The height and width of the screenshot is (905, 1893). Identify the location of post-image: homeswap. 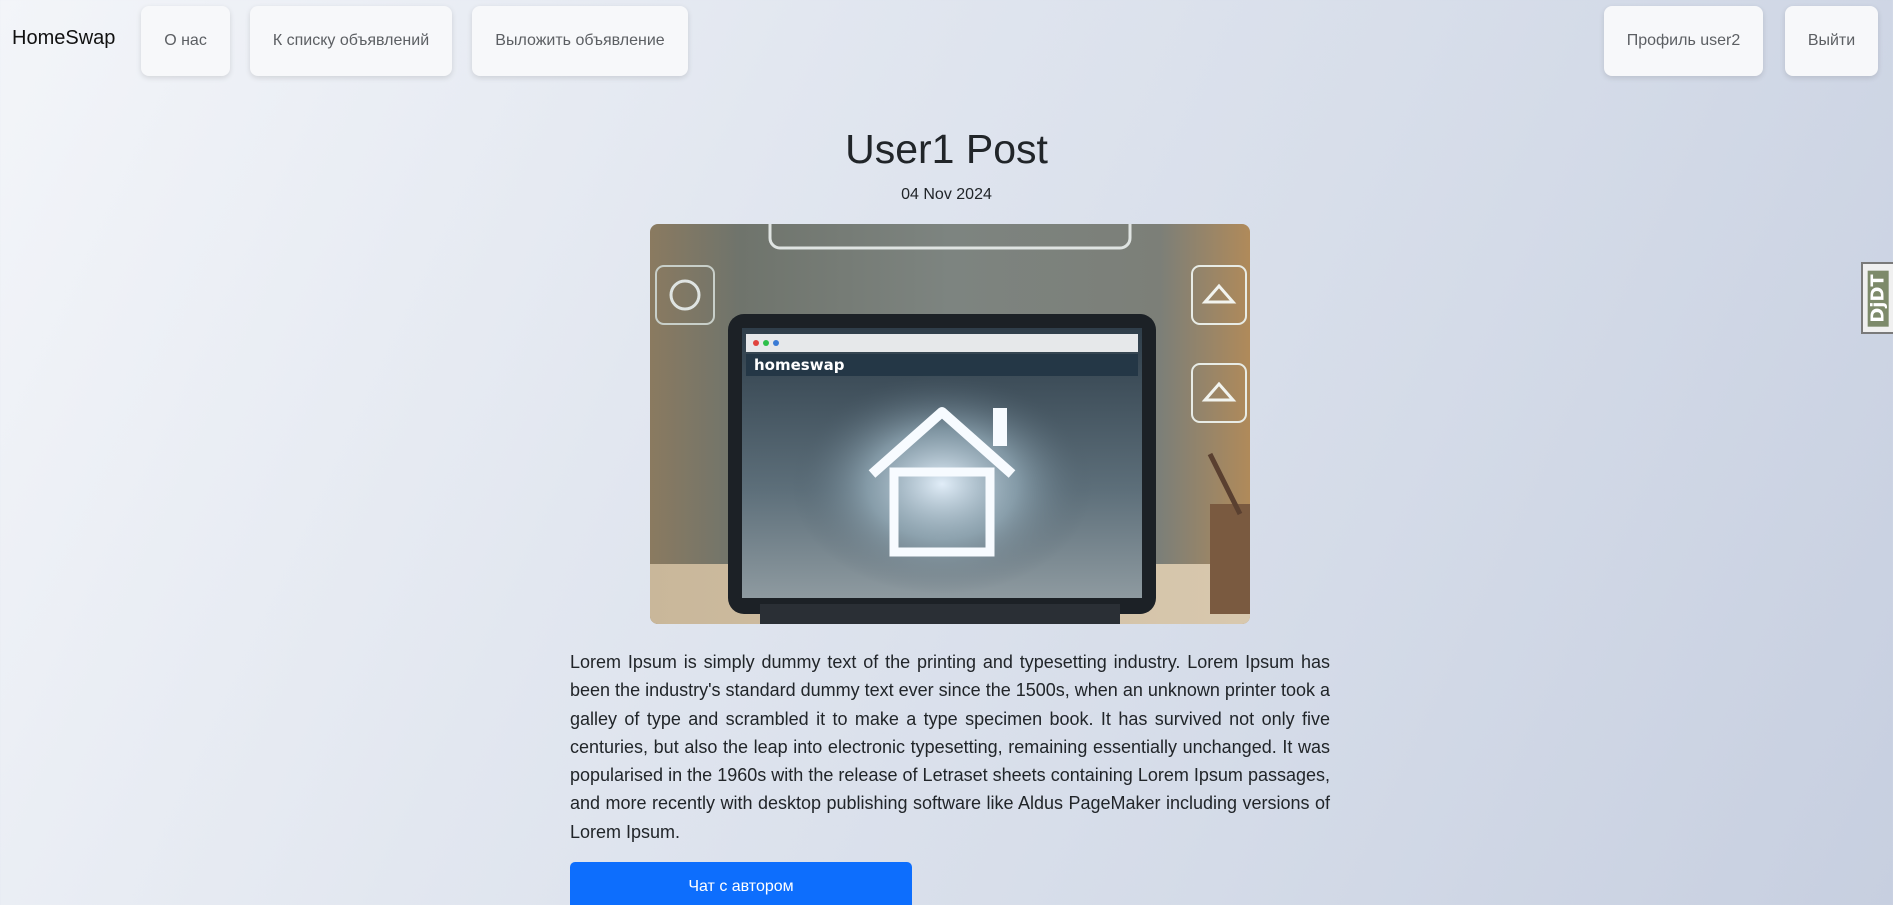
(950, 424).